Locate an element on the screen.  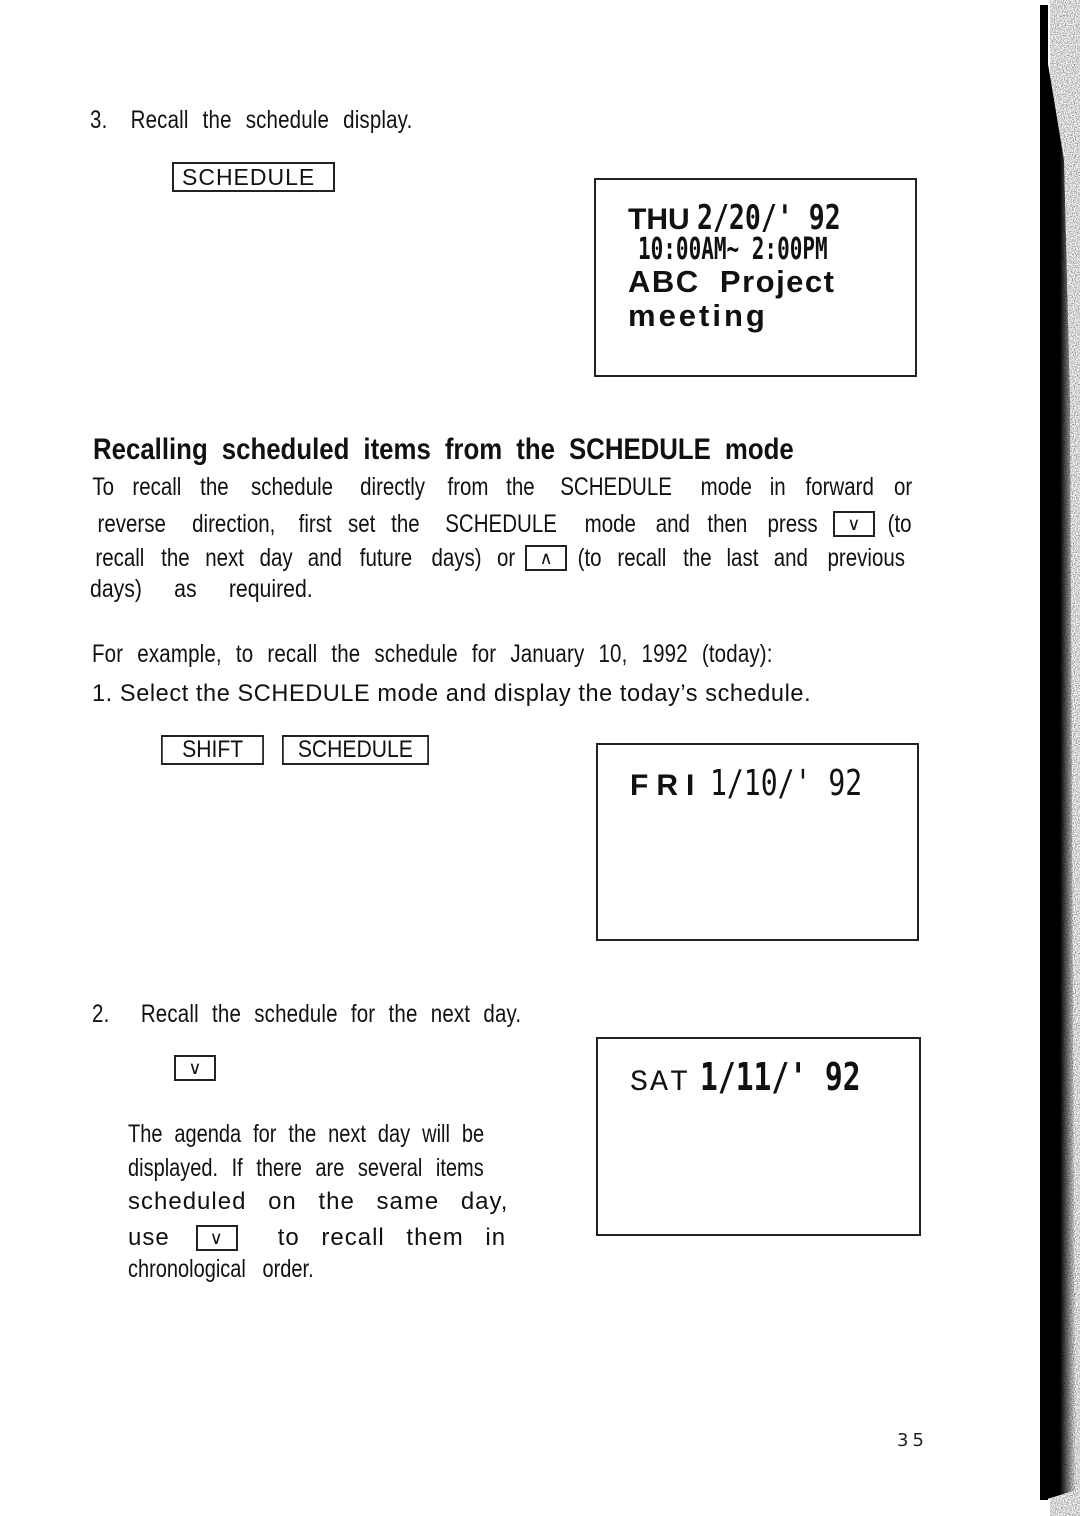
step-text: Recall the schedule for the next day. is located at coordinates (331, 1014).